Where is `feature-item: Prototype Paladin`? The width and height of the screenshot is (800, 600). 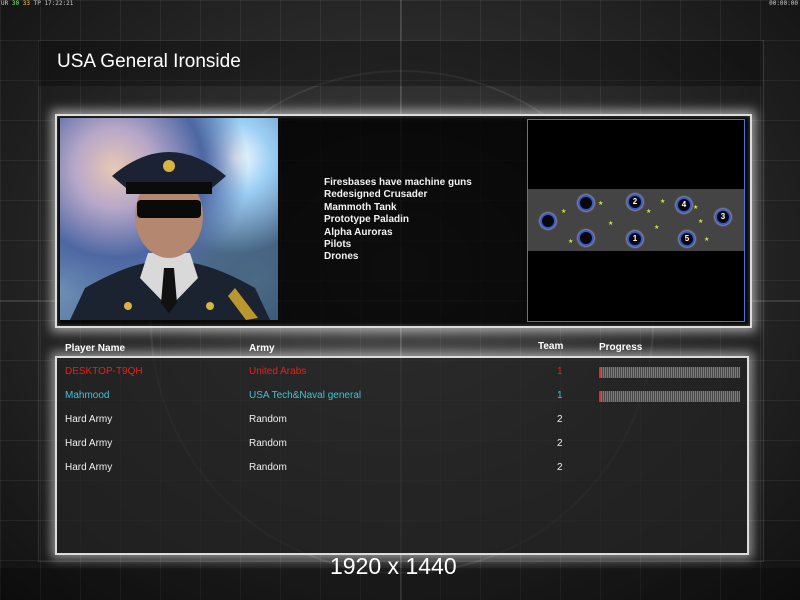
feature-item: Prototype Paladin is located at coordinates (367, 220).